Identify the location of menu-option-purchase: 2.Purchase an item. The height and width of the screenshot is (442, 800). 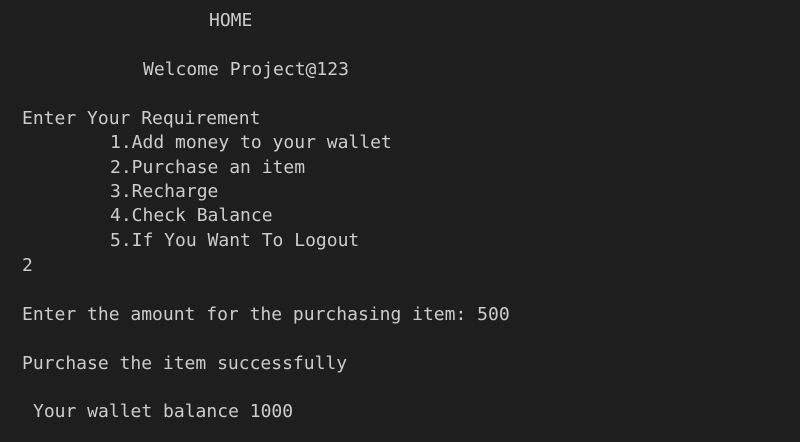
(208, 167).